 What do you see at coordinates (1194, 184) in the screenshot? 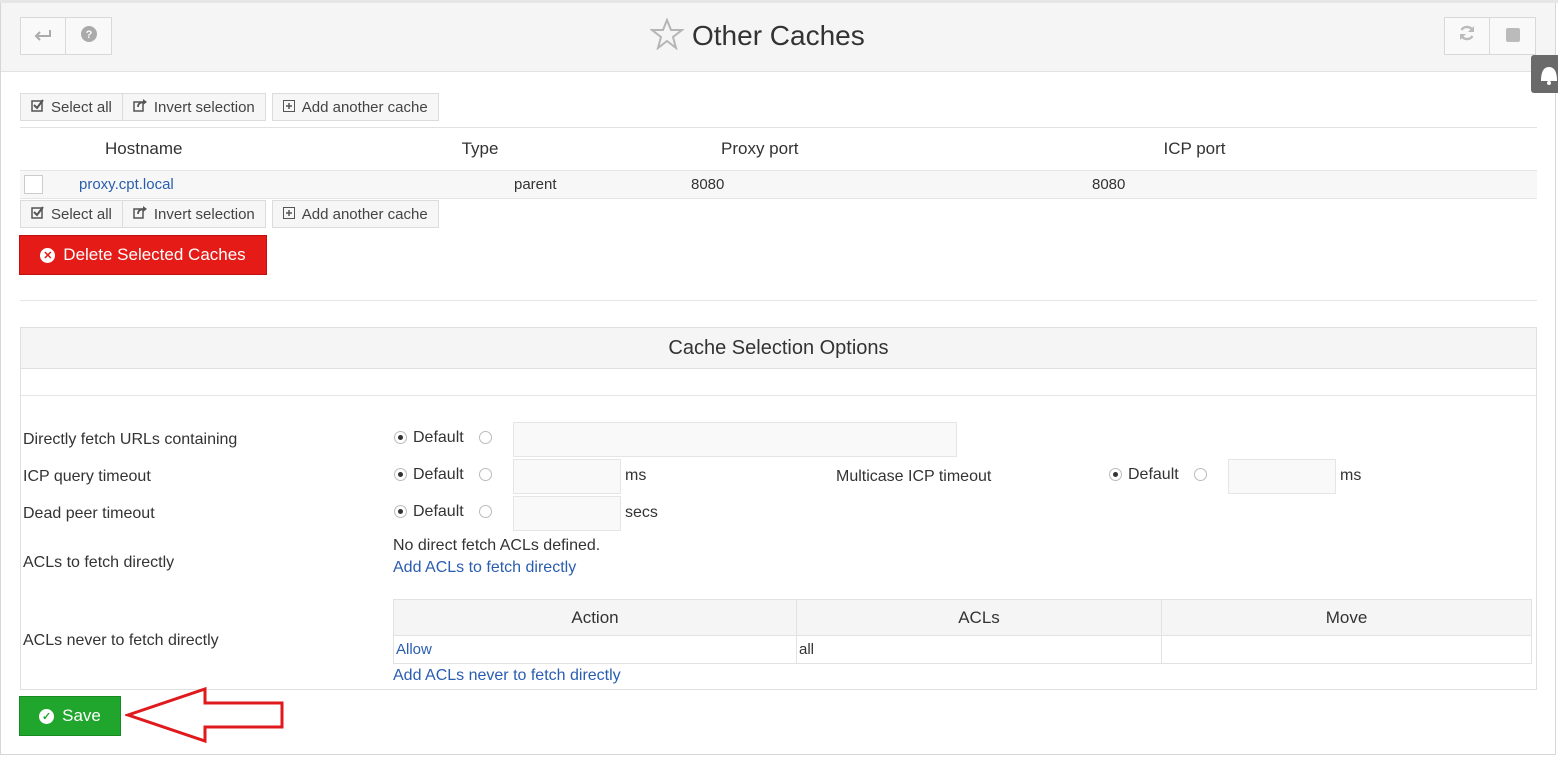
I see `icp-port-cell: 8080` at bounding box center [1194, 184].